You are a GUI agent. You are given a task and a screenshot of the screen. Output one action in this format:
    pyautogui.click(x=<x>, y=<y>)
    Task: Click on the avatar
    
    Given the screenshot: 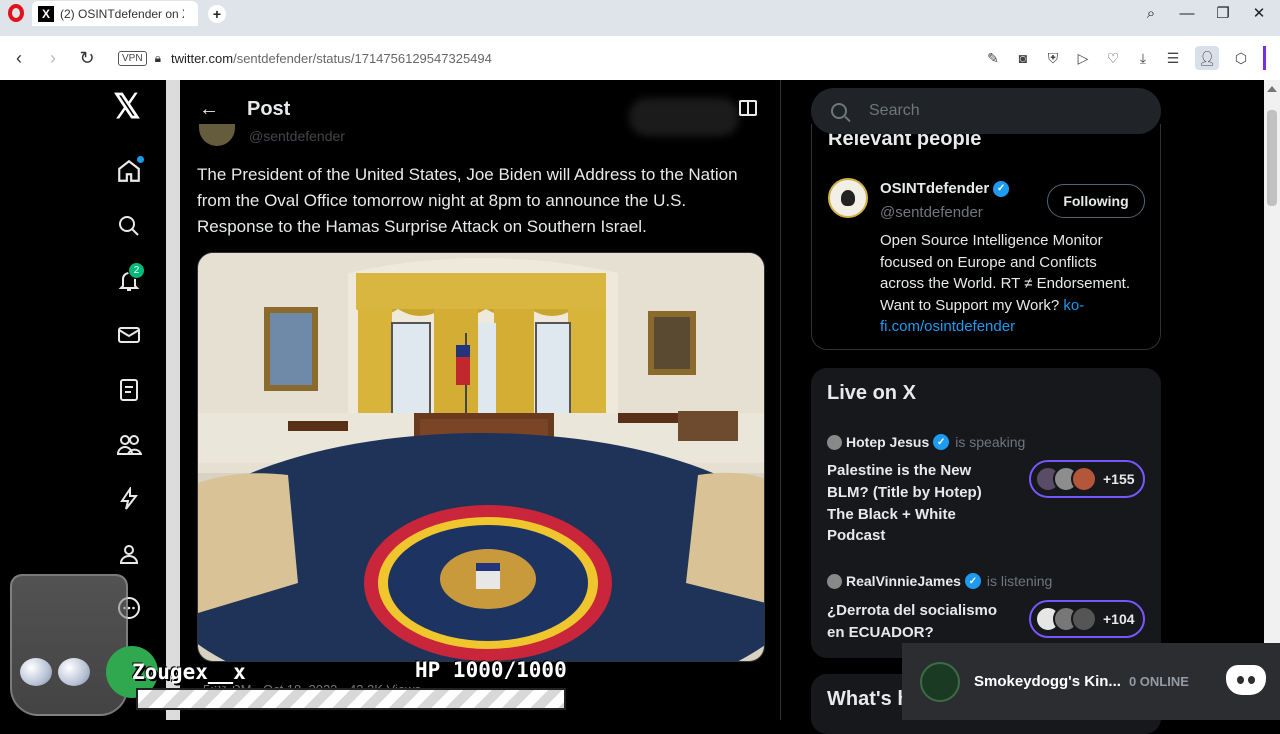 What is the action you would take?
    pyautogui.click(x=848, y=198)
    